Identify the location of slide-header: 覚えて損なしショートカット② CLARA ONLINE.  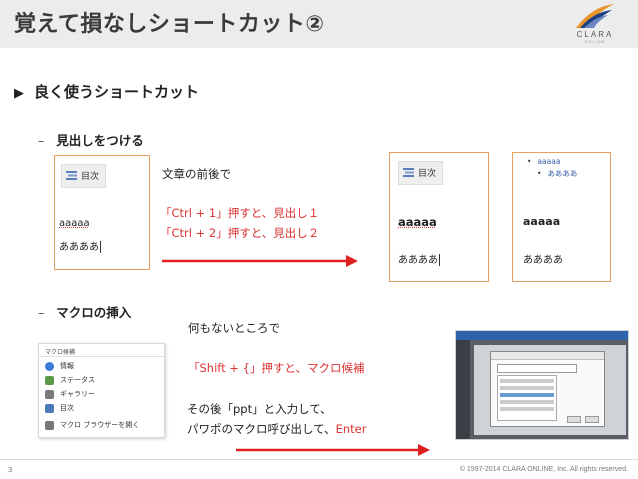
(319, 24).